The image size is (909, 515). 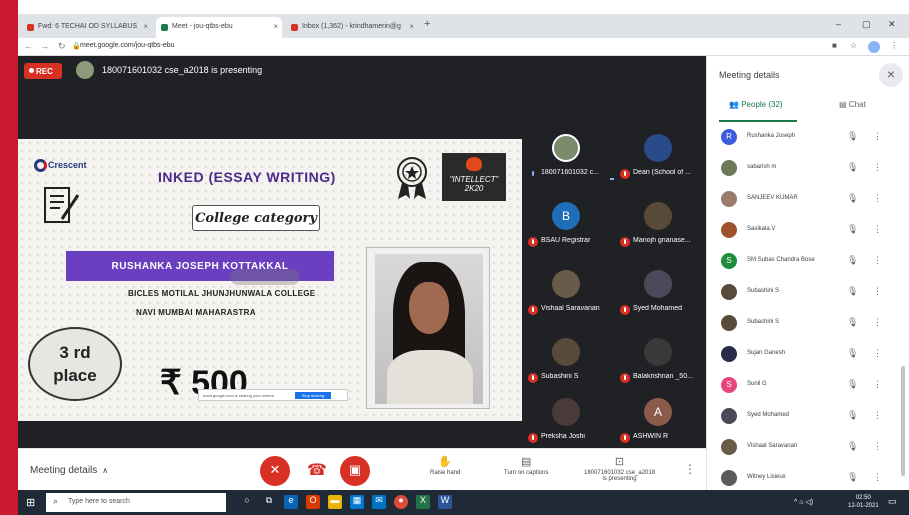 I want to click on reload-icon: ↻, so click(x=62, y=46).